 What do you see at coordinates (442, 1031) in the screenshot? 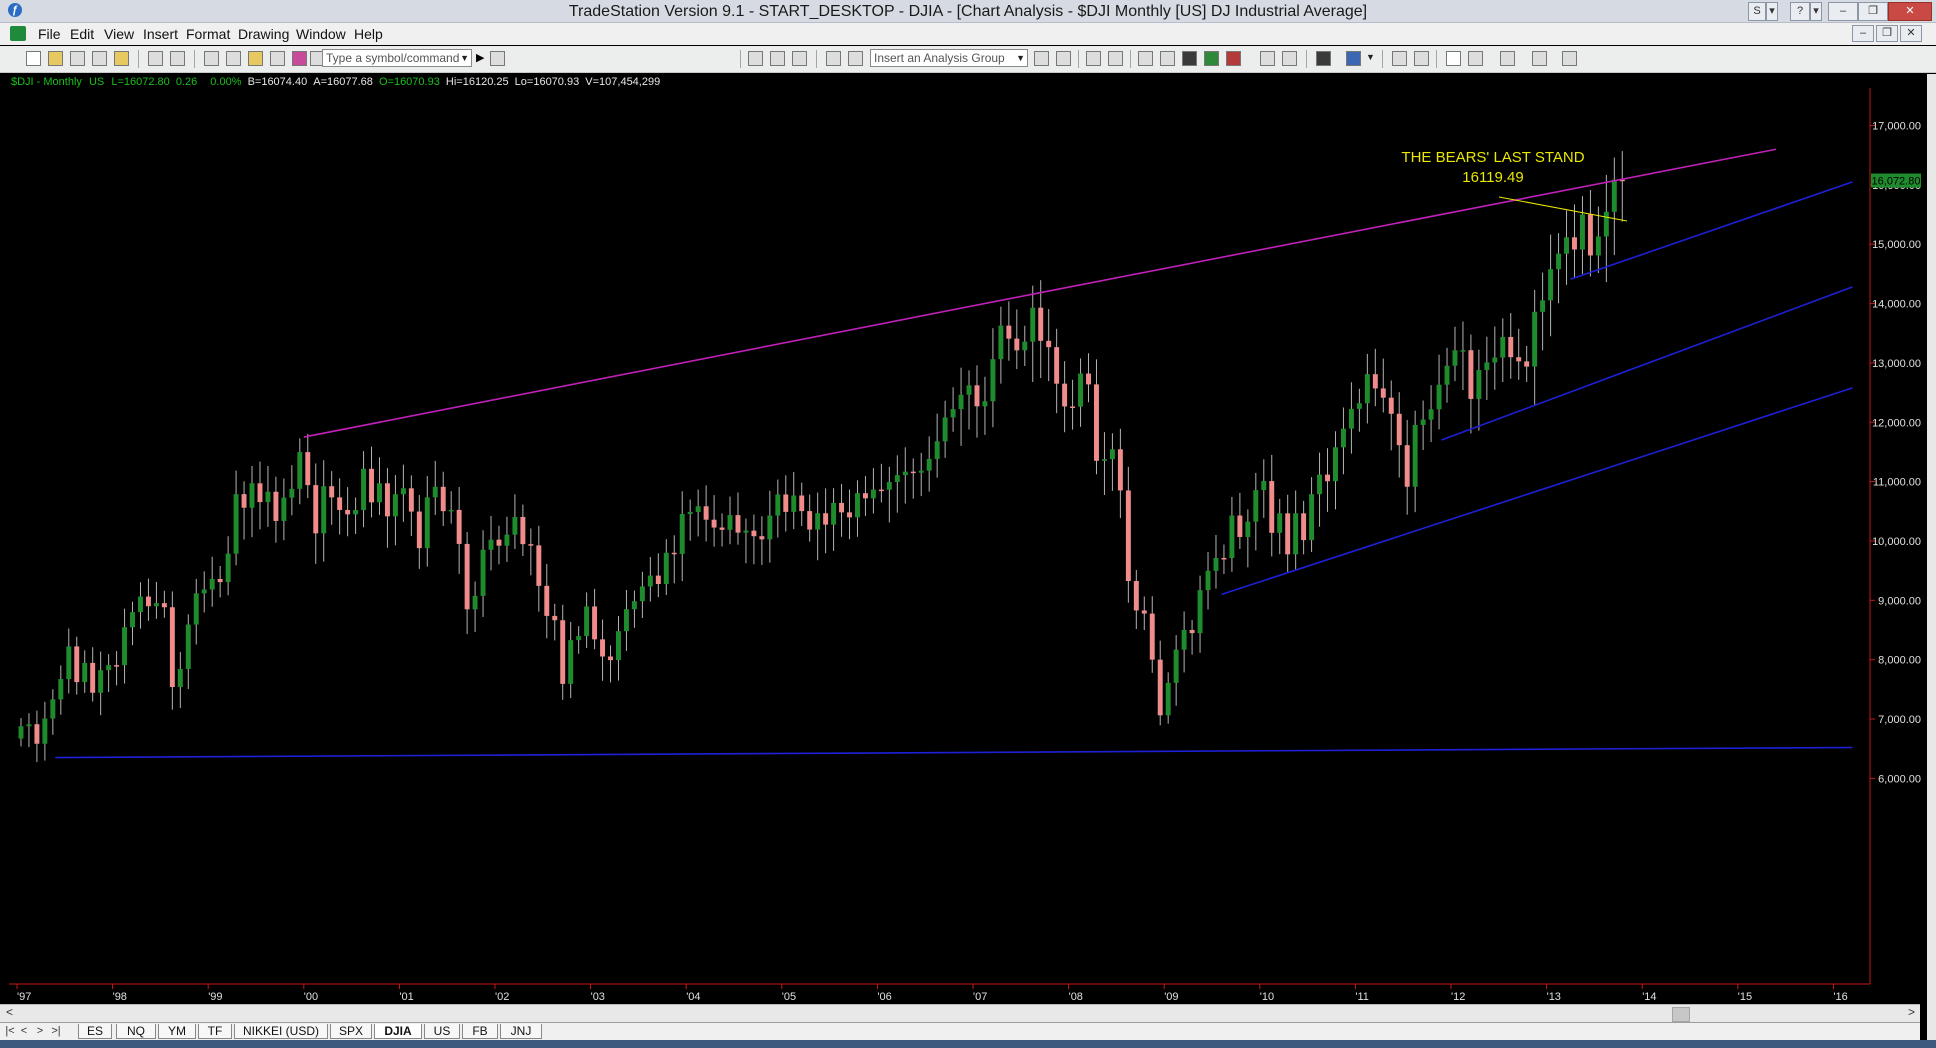
I see `tab-us: US` at bounding box center [442, 1031].